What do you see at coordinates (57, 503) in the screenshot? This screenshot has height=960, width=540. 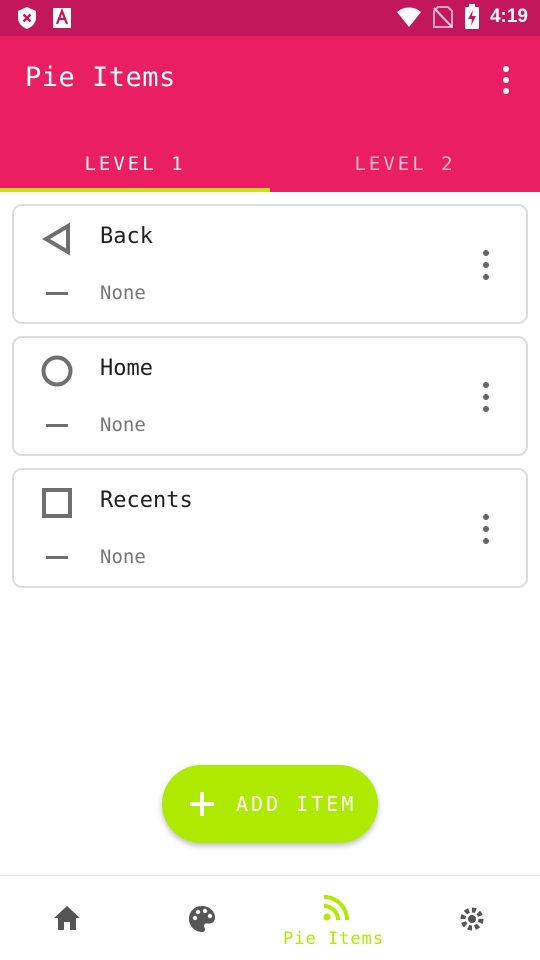 I see `recents-square-icon` at bounding box center [57, 503].